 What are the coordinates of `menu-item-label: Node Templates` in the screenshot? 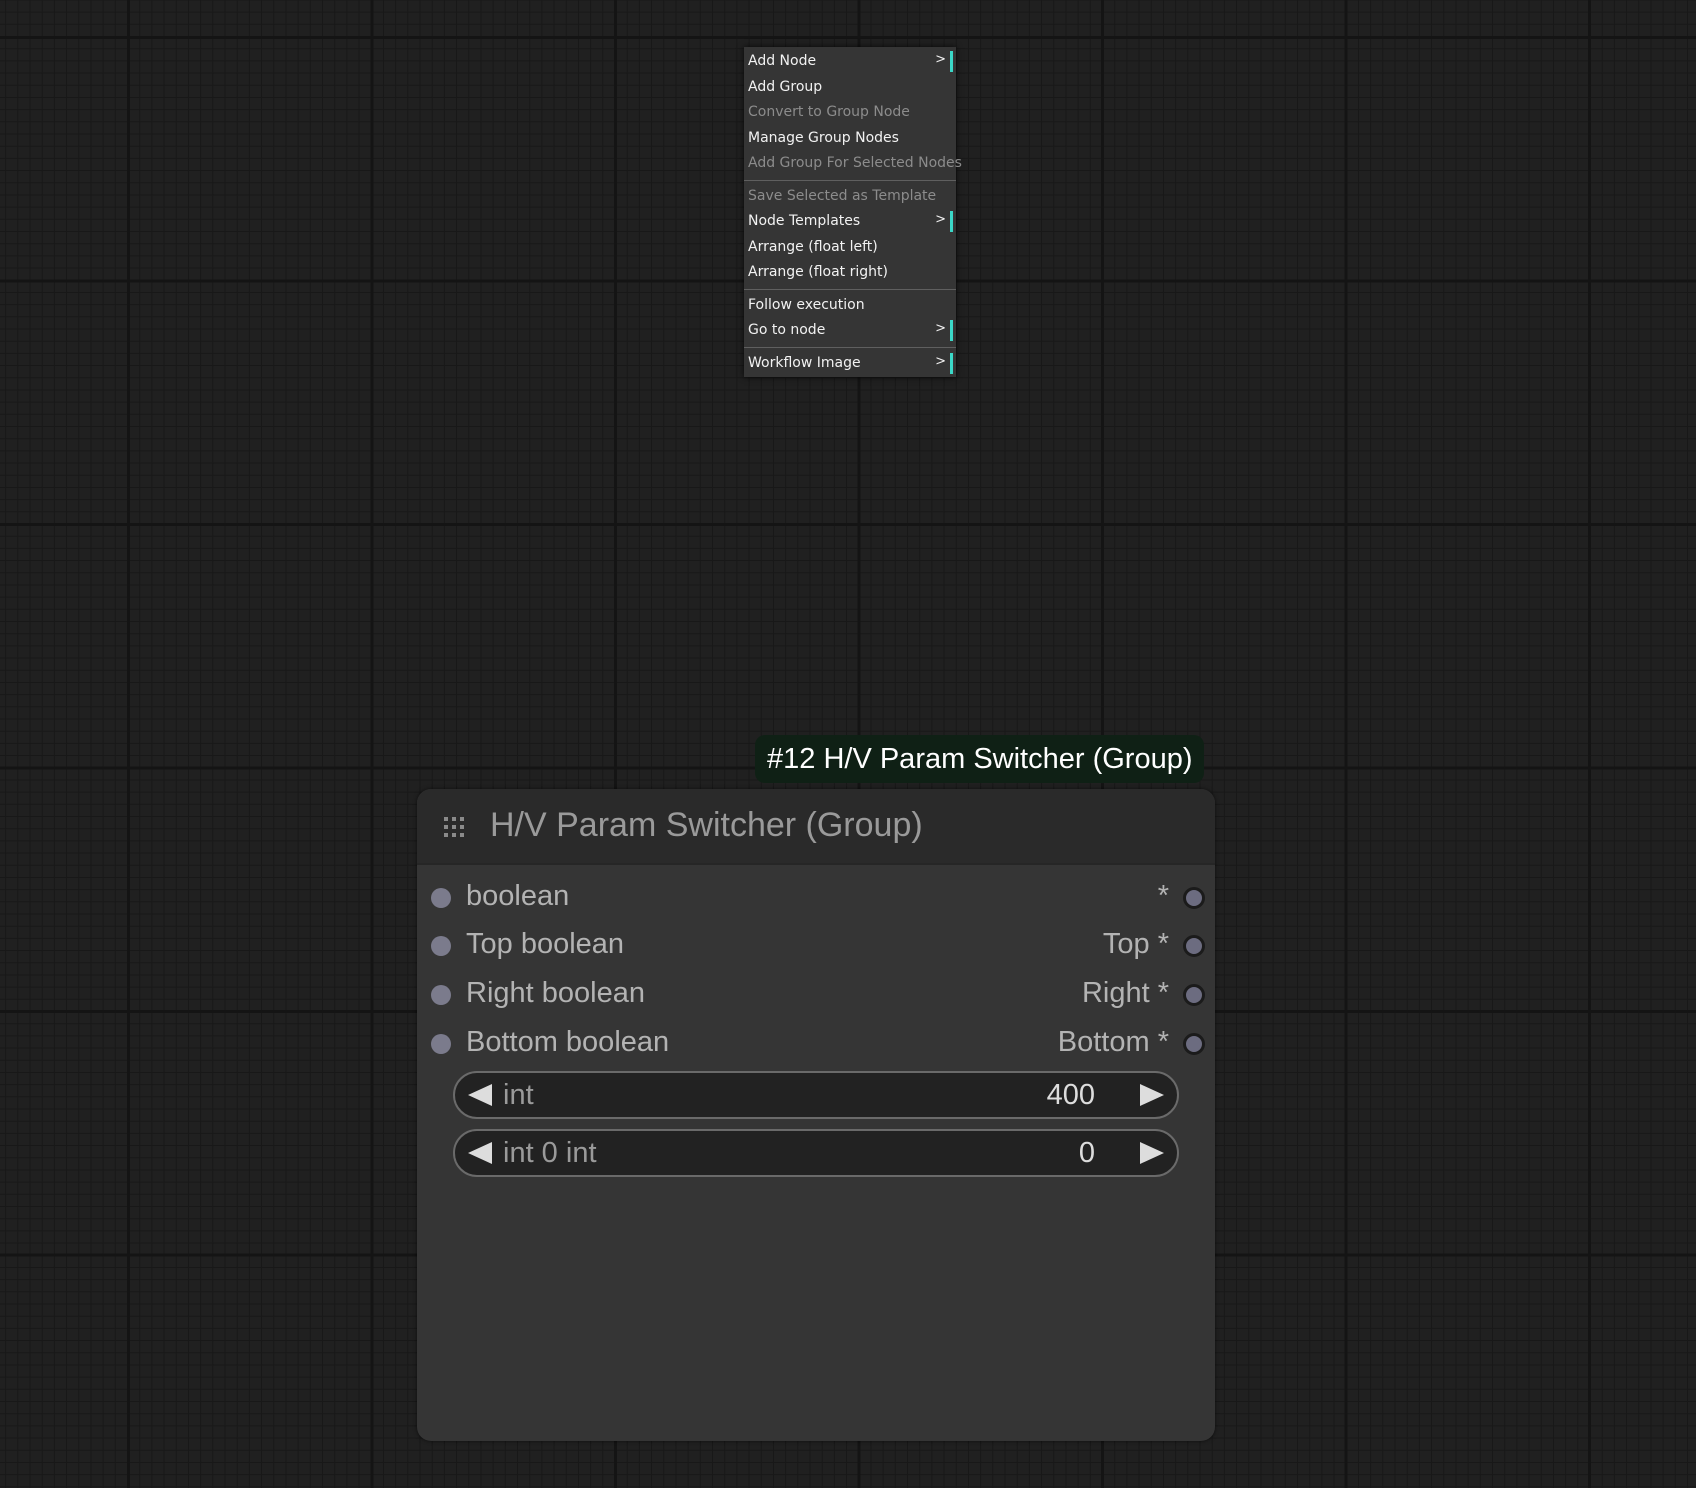 It's located at (804, 221).